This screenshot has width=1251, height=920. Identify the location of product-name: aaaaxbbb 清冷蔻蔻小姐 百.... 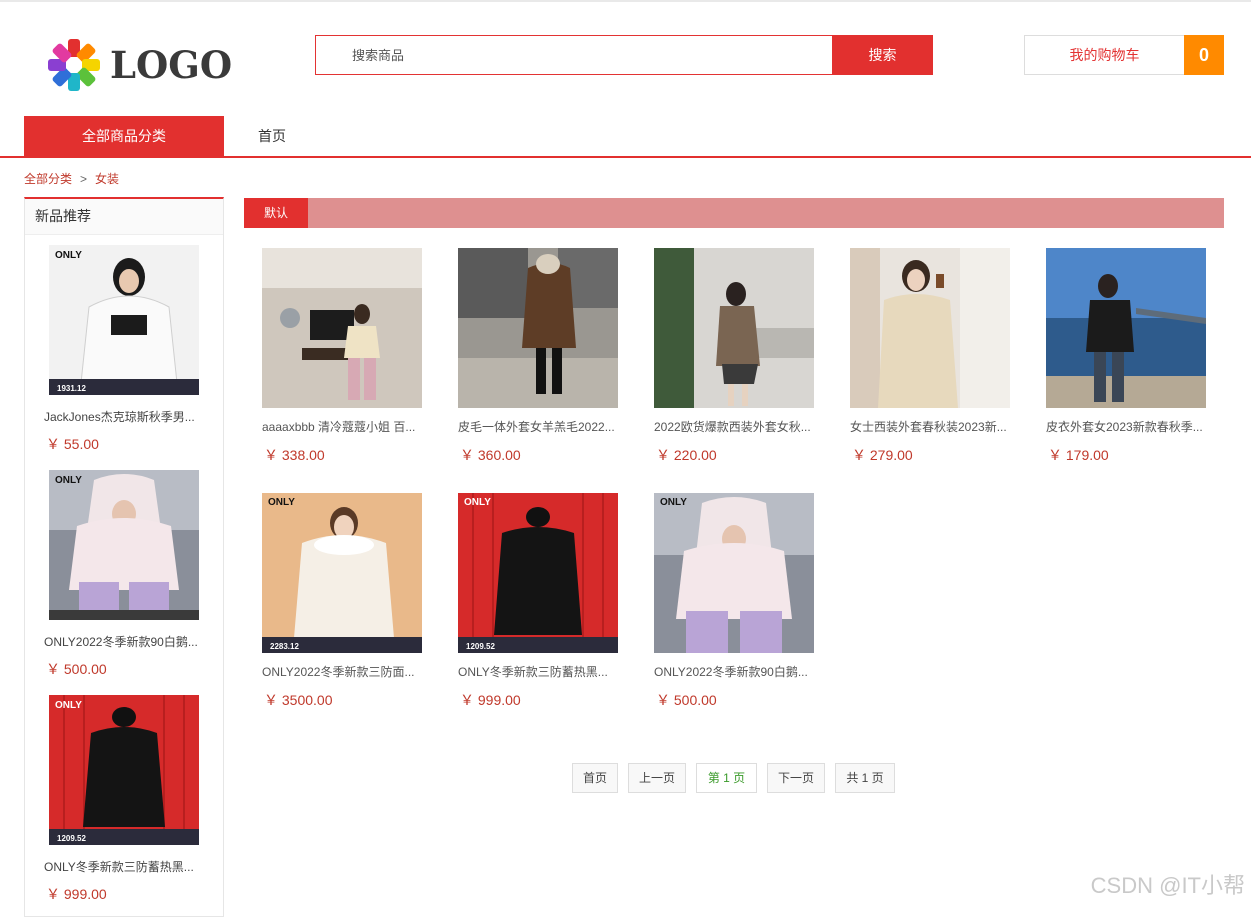
(343, 426).